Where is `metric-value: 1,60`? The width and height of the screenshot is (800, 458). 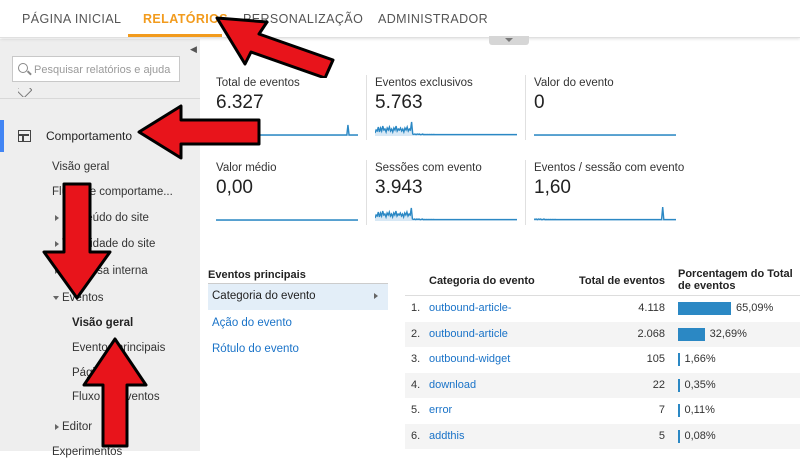
metric-value: 1,60 is located at coordinates (552, 187).